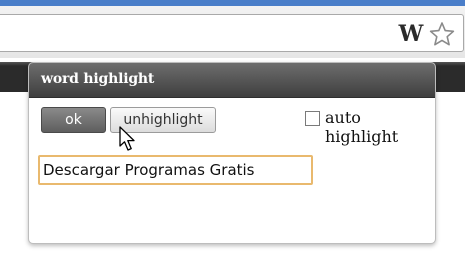  I want to click on star-icon, so click(442, 34).